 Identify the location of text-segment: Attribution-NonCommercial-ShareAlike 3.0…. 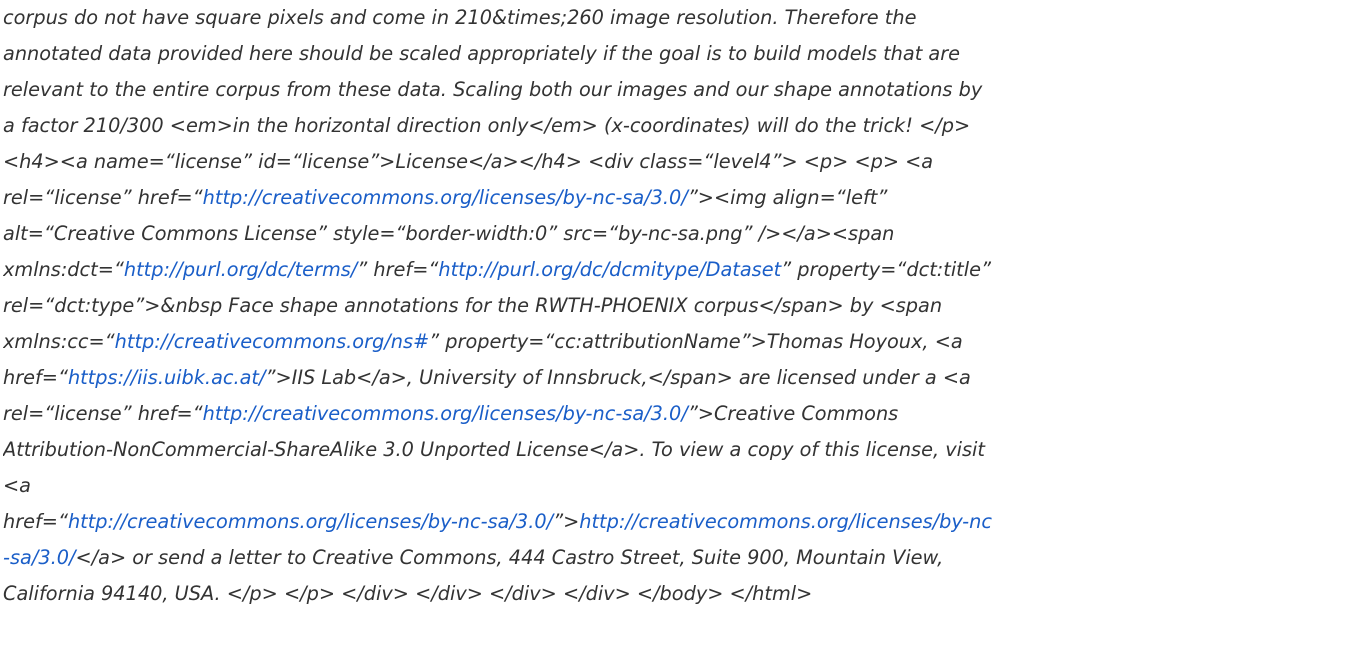
(494, 449).